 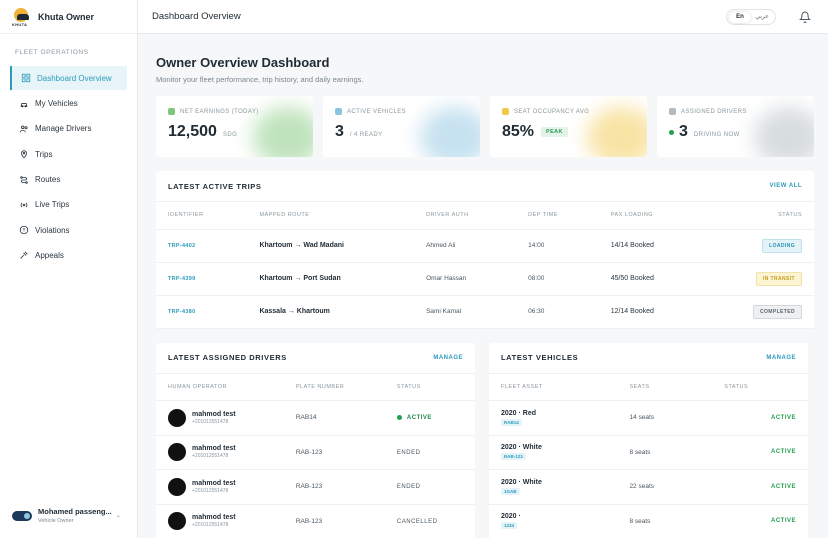 I want to click on column-header: PLATE NUMBER, so click(x=334, y=387).